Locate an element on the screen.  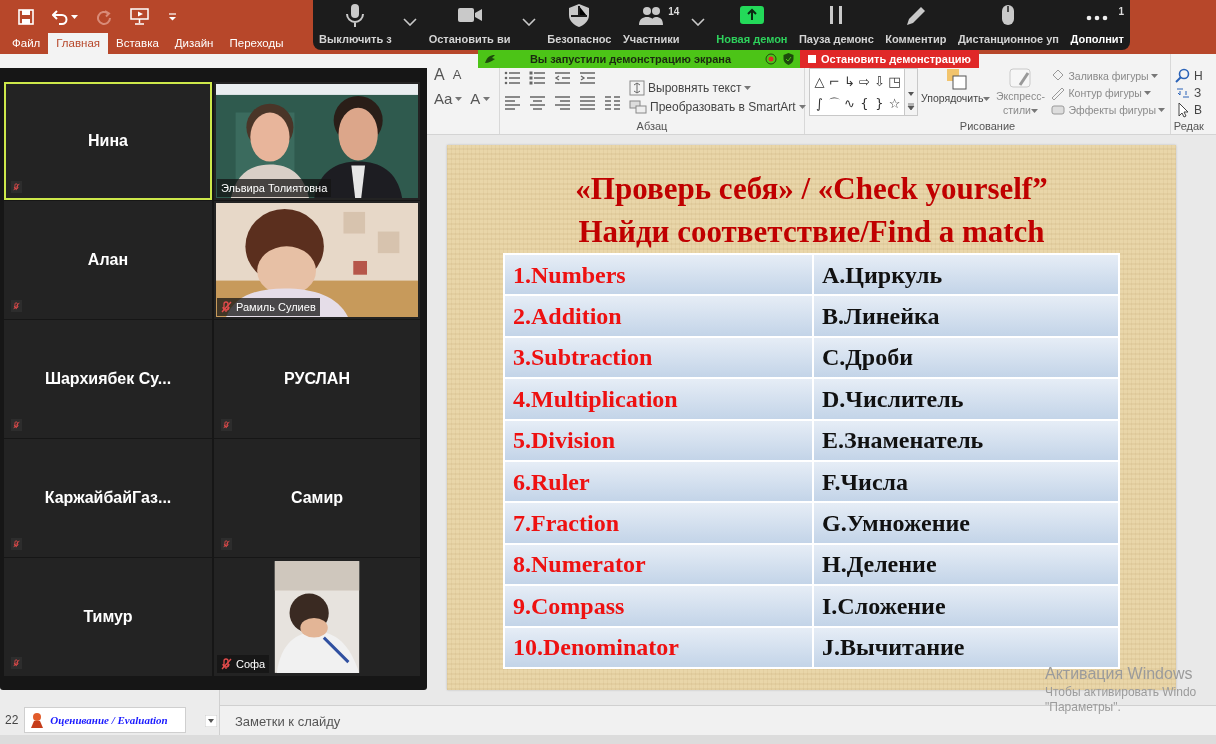
increase-indent-icon is located at coordinates (587, 78).